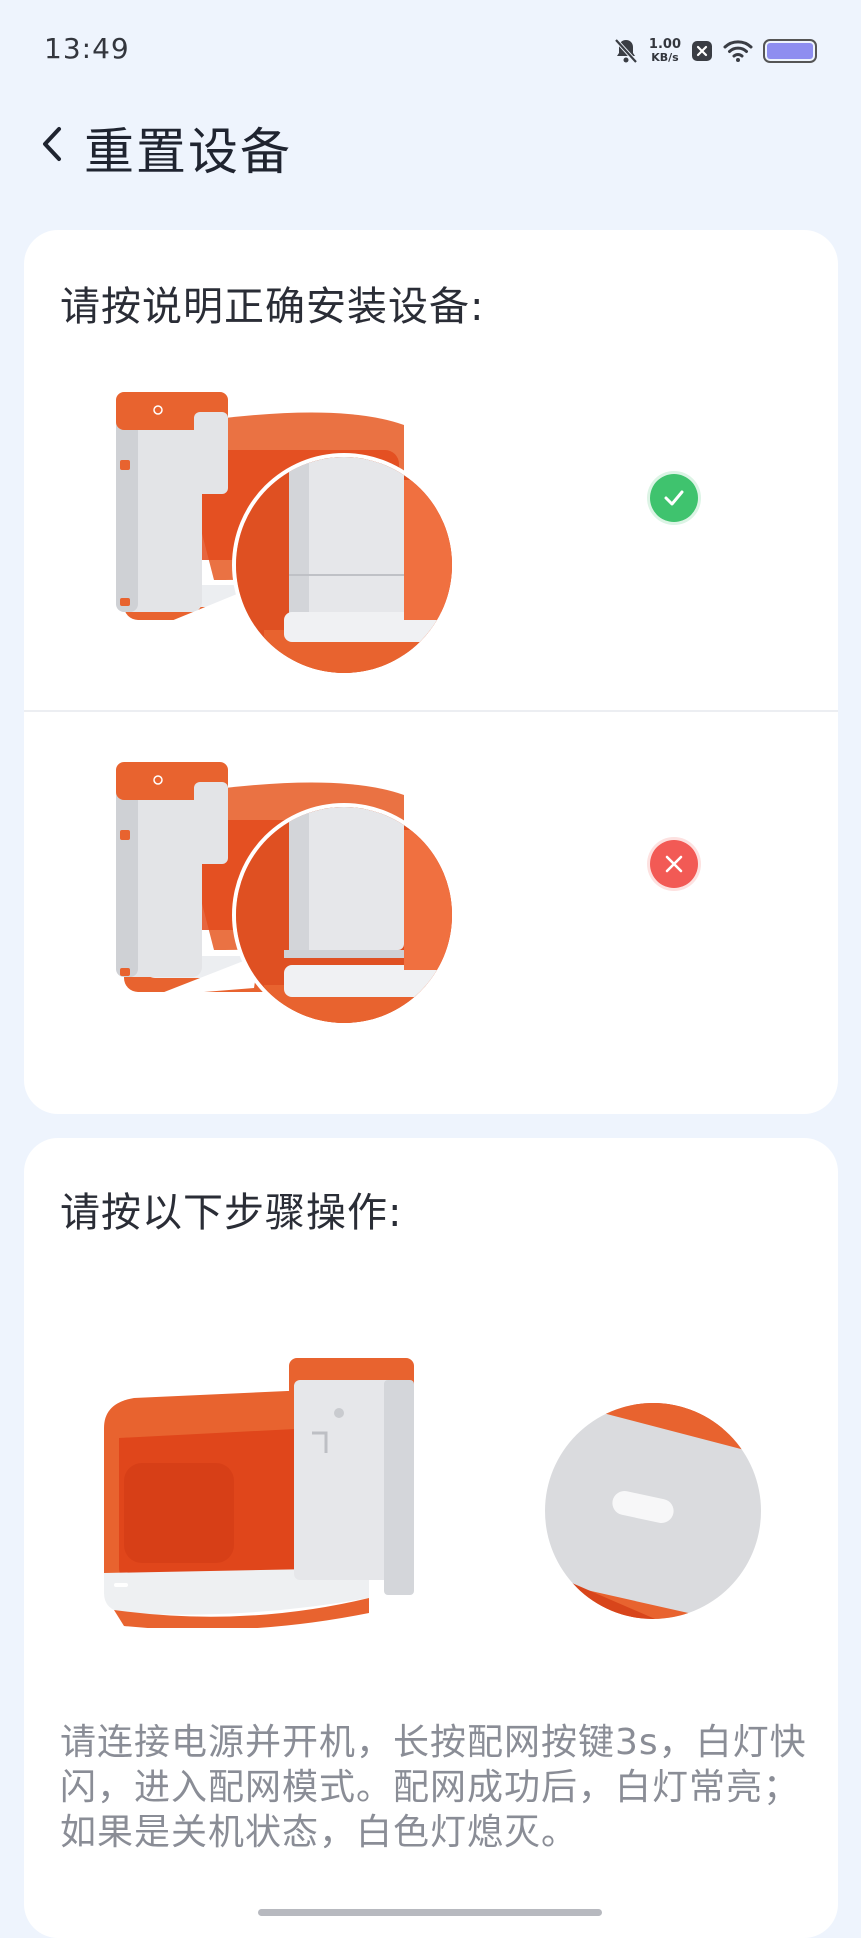 This screenshot has width=861, height=1938. What do you see at coordinates (286, 894) in the screenshot?
I see `incorrect-install-illustration` at bounding box center [286, 894].